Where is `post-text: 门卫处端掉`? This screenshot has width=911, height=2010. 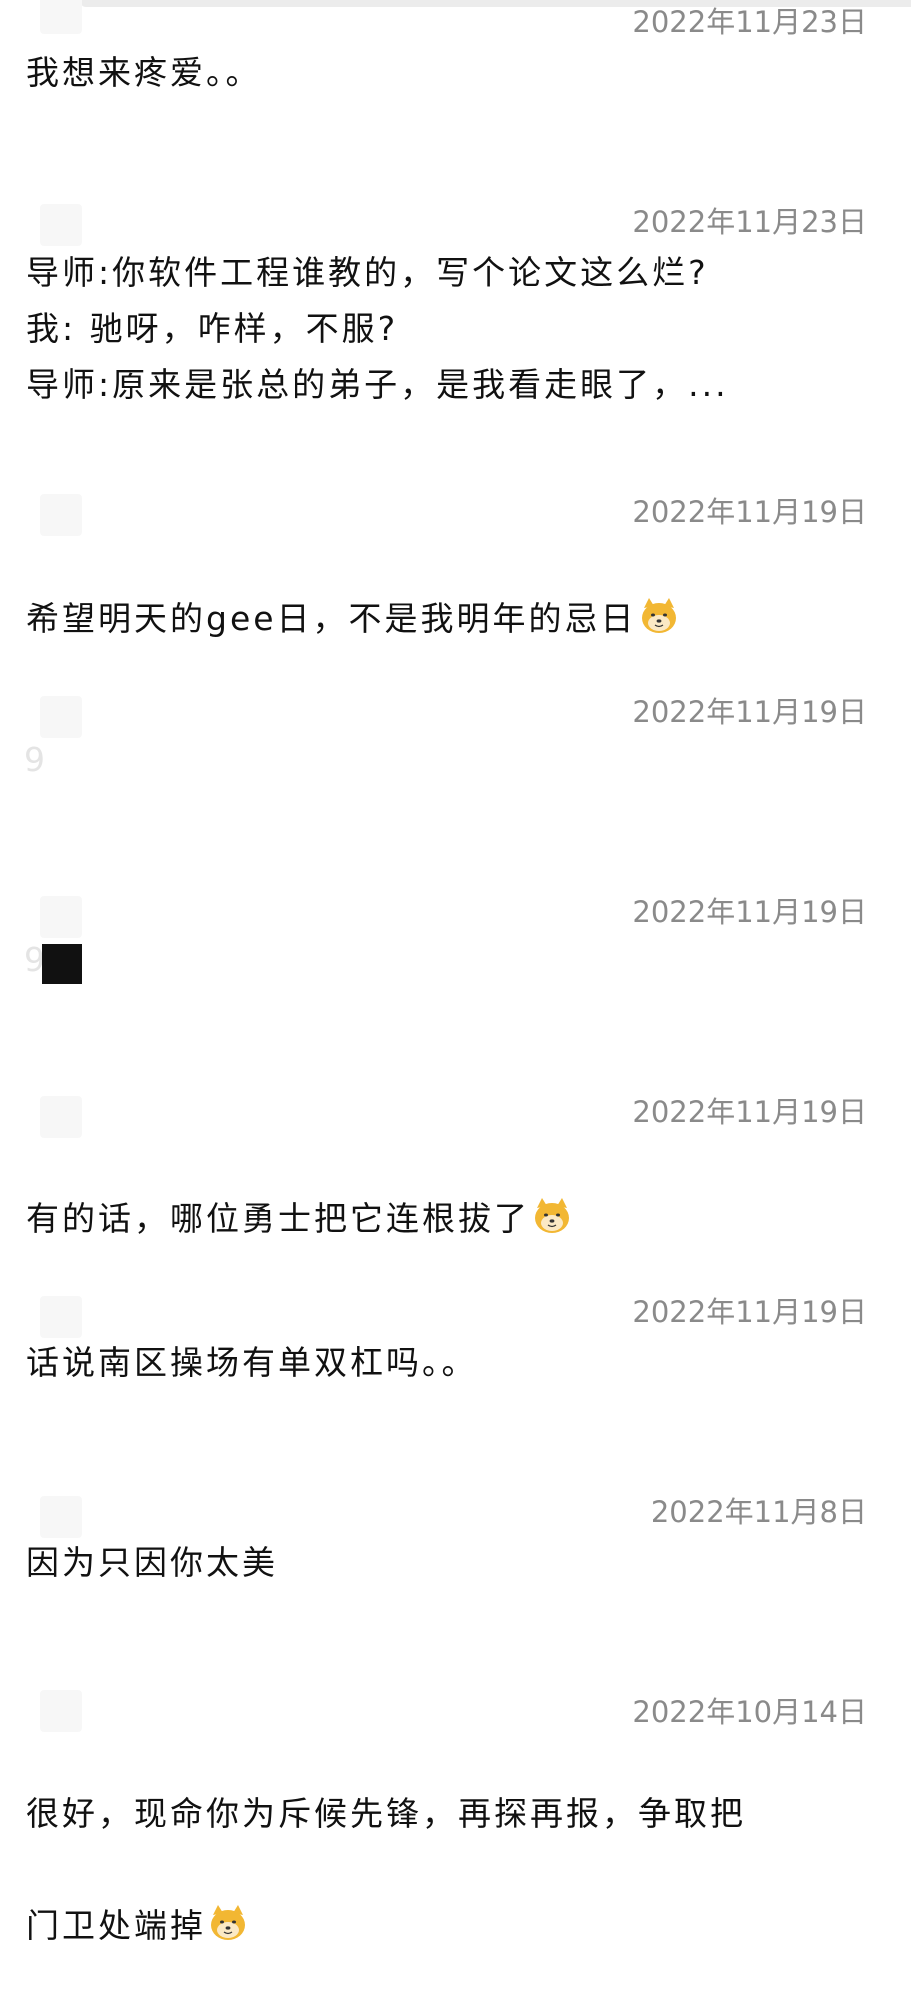 post-text: 门卫处端掉 is located at coordinates (116, 1925).